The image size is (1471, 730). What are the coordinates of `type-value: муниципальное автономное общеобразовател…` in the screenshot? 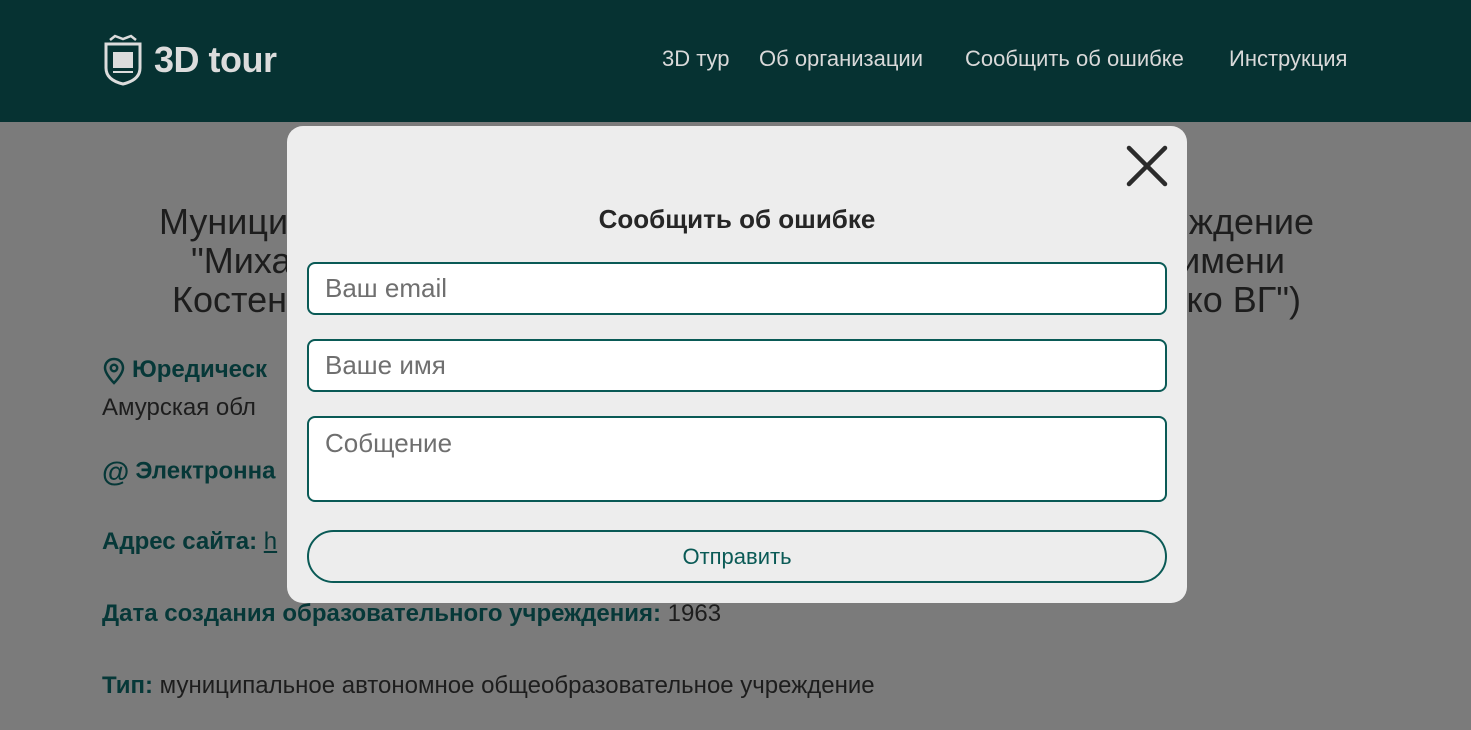 It's located at (517, 685).